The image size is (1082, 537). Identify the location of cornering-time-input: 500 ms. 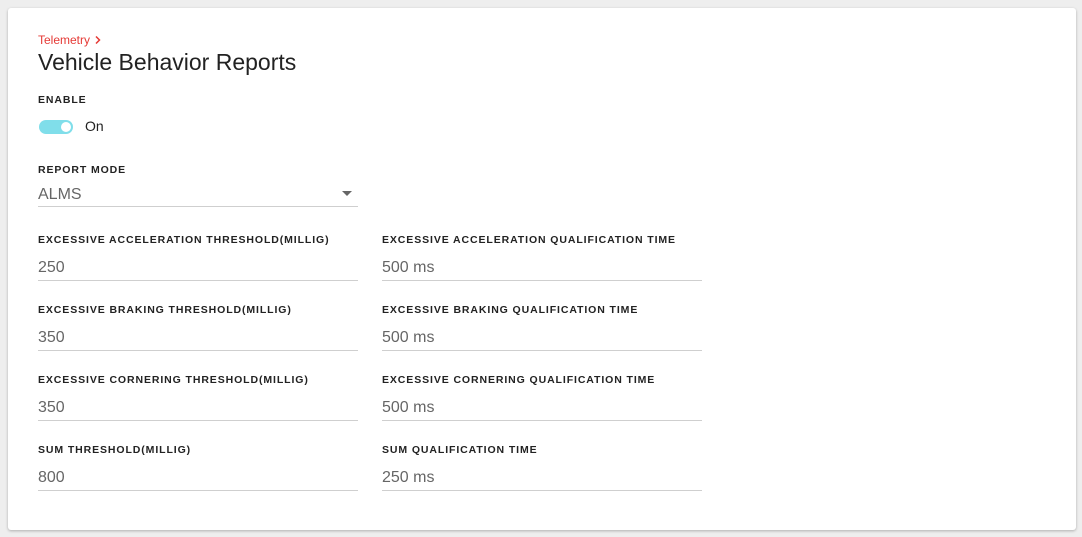
(542, 408).